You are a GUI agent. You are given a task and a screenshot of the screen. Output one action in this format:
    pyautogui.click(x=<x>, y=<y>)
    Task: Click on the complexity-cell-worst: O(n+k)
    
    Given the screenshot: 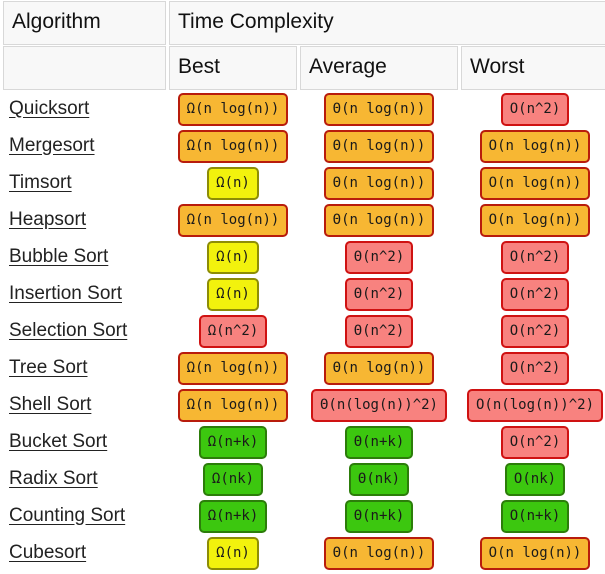 What is the action you would take?
    pyautogui.click(x=533, y=516)
    